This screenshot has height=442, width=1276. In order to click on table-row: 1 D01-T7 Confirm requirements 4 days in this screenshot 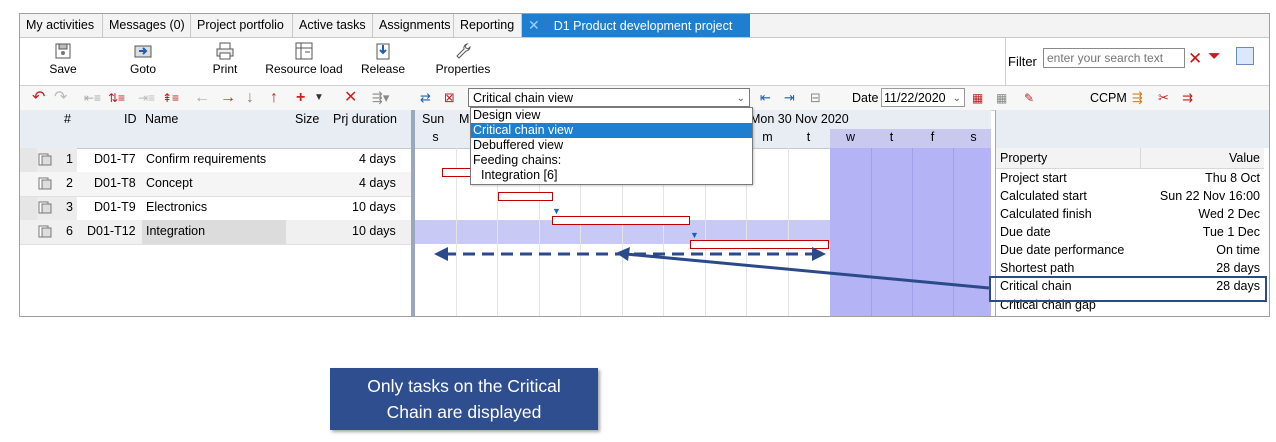, I will do `click(215, 160)`.